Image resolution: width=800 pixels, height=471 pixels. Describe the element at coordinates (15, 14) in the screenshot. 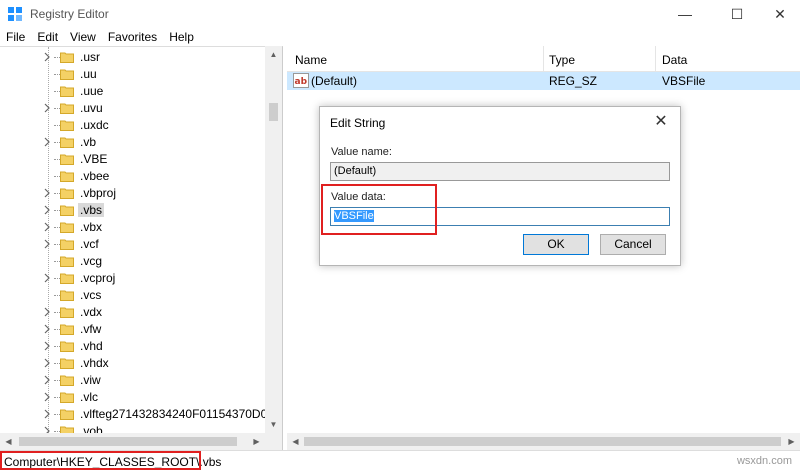

I see `registry-editor-icon` at that location.